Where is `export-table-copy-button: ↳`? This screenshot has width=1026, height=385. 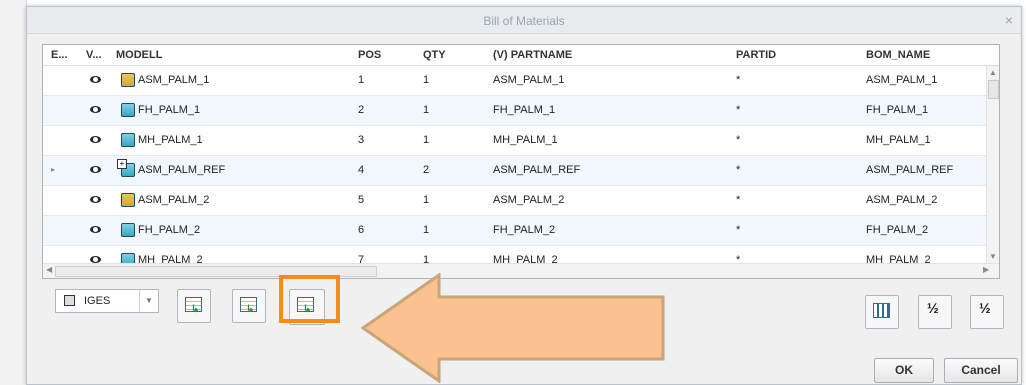 export-table-copy-button: ↳ is located at coordinates (249, 306).